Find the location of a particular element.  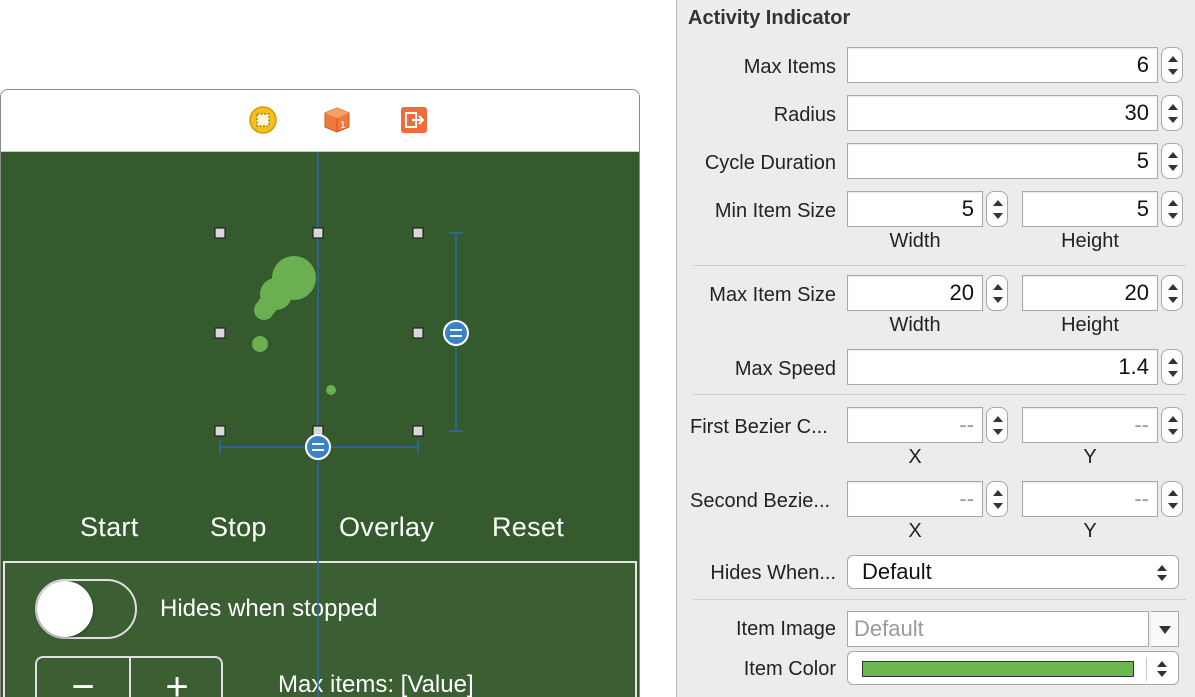

color-well-separator is located at coordinates (1146, 669).